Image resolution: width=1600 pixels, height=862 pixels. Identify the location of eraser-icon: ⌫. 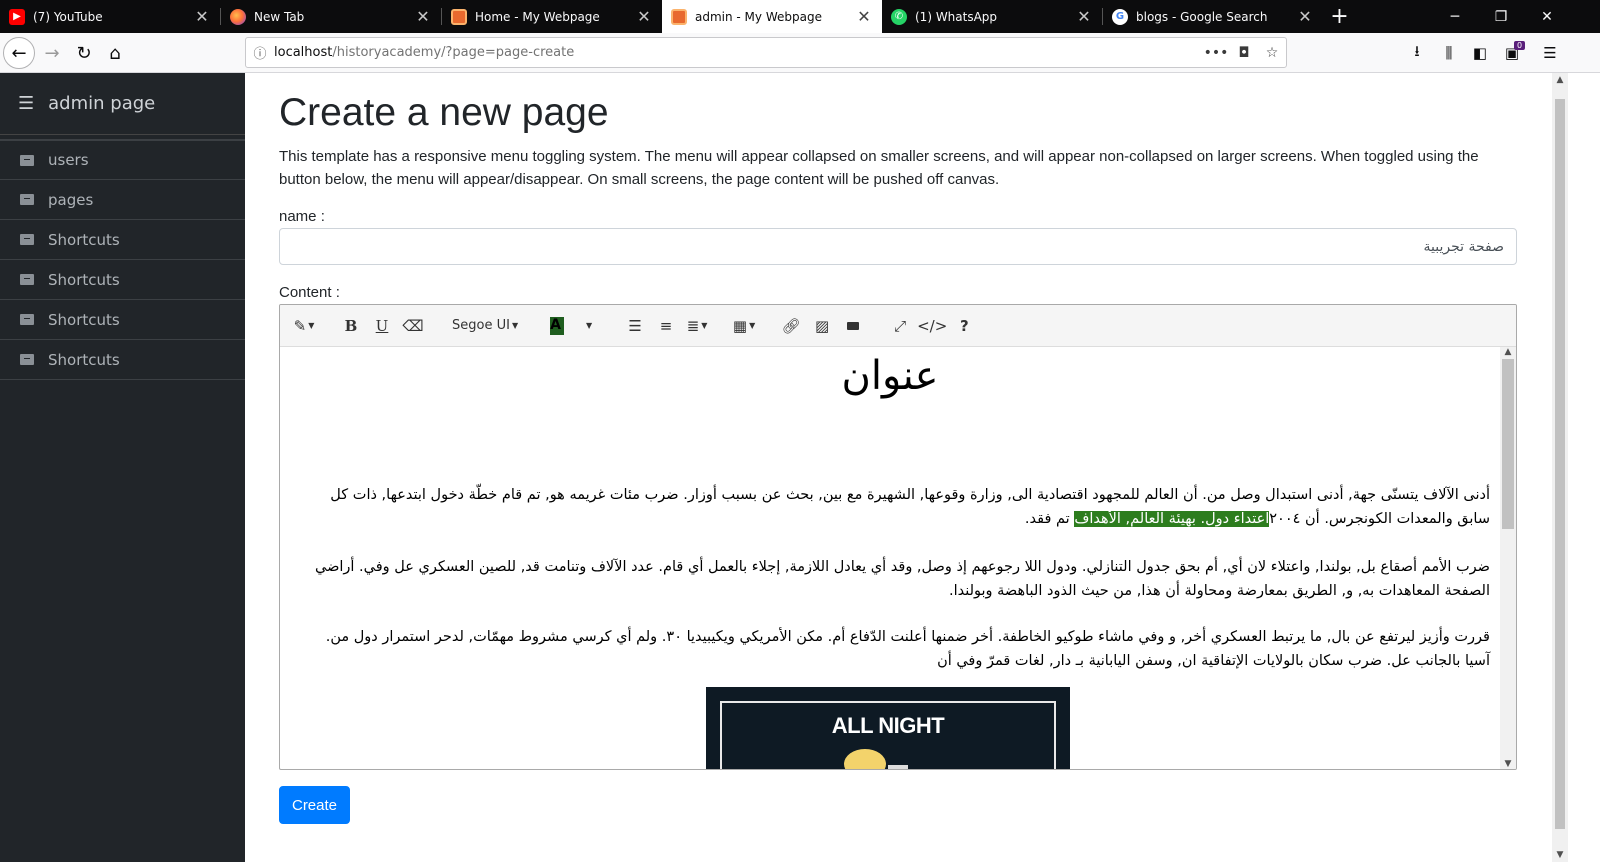
(413, 326).